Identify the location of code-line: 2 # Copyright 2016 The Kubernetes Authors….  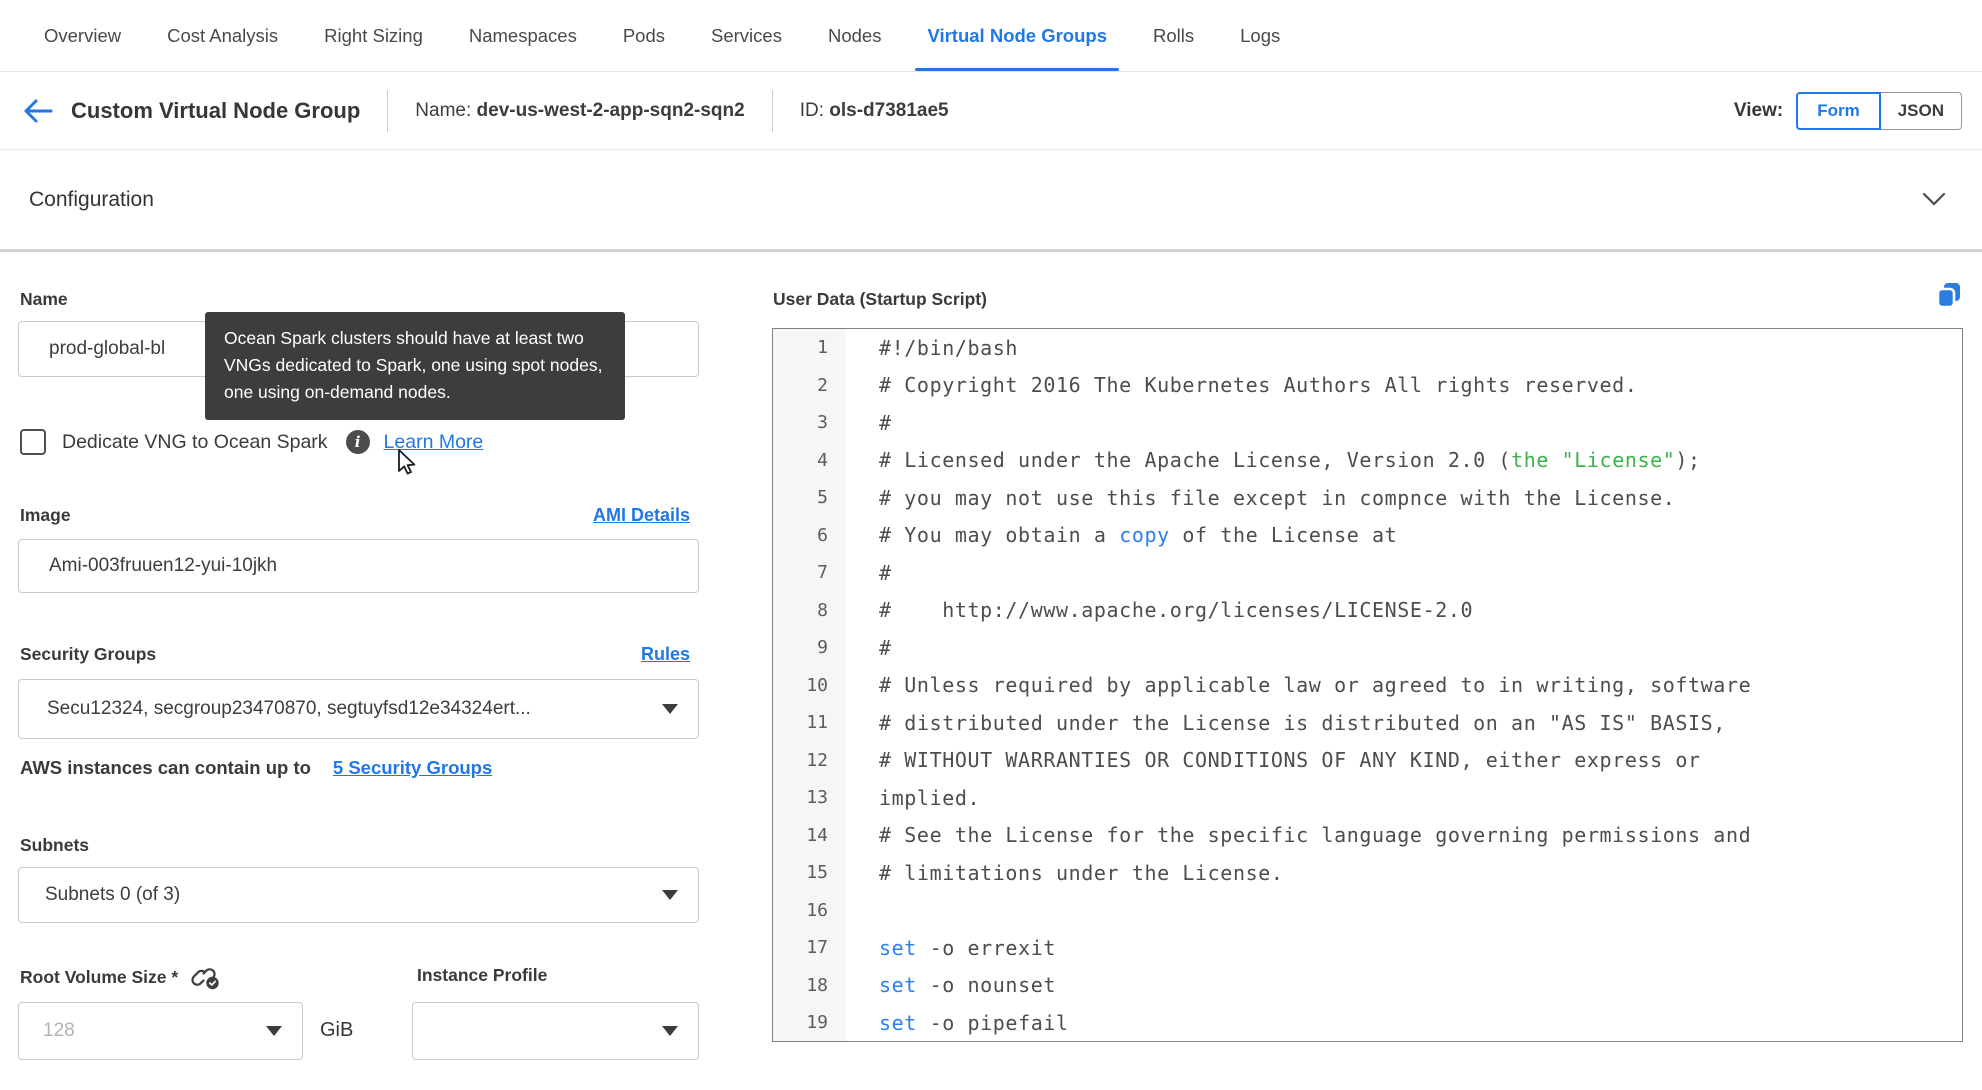
(1367, 385).